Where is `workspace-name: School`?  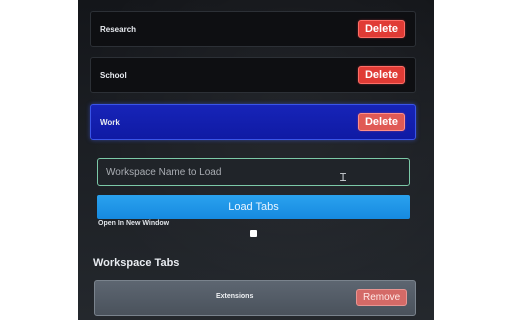
workspace-name: School is located at coordinates (113, 75).